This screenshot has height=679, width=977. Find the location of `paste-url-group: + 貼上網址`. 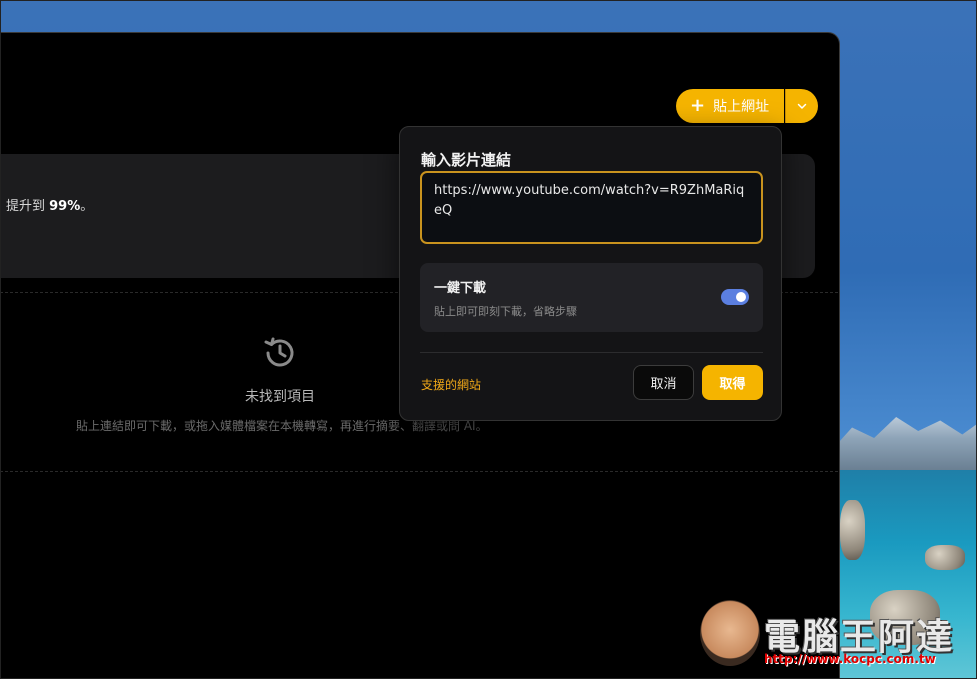

paste-url-group: + 貼上網址 is located at coordinates (747, 106).